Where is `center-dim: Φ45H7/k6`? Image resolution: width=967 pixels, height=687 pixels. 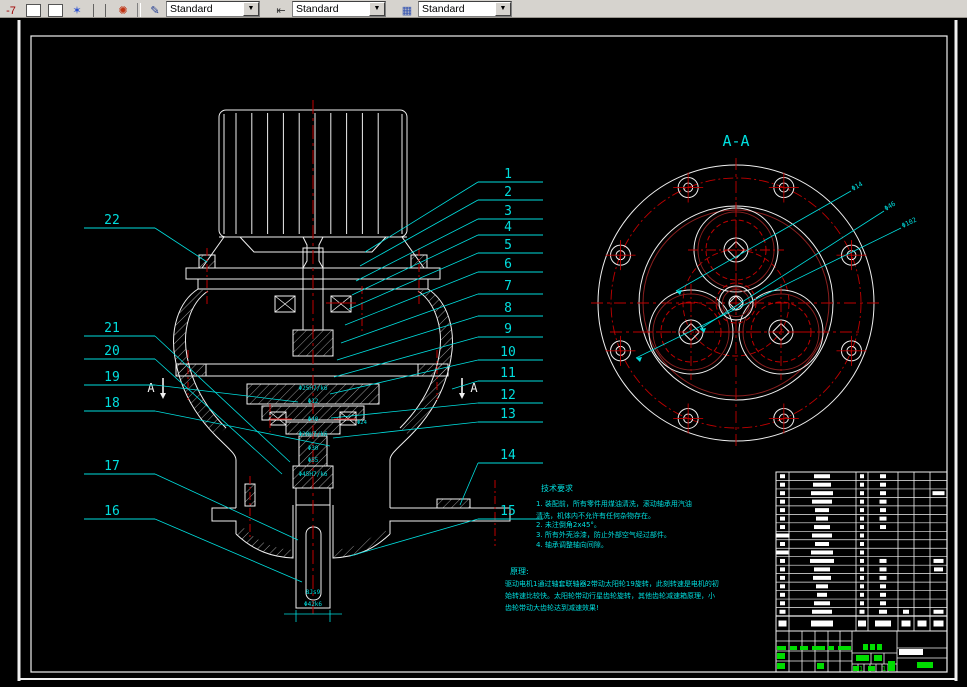 center-dim: Φ45H7/k6 is located at coordinates (313, 474).